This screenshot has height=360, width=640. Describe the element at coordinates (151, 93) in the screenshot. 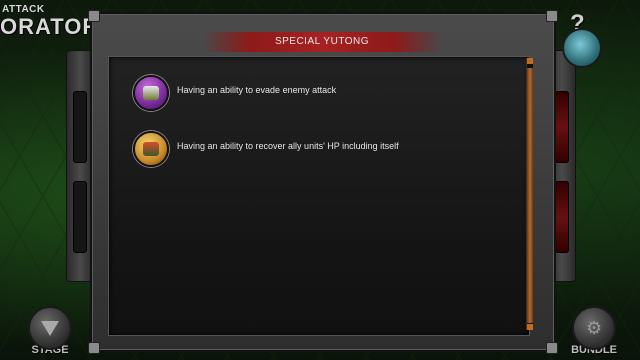

I see `evade-ability-icon` at that location.